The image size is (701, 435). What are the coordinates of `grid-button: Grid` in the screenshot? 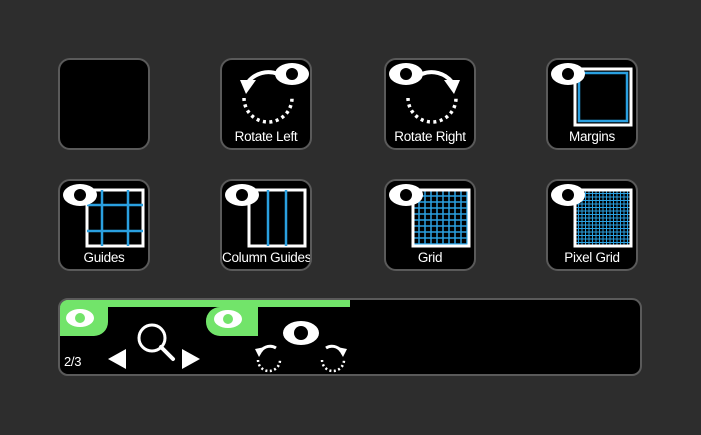 It's located at (430, 225).